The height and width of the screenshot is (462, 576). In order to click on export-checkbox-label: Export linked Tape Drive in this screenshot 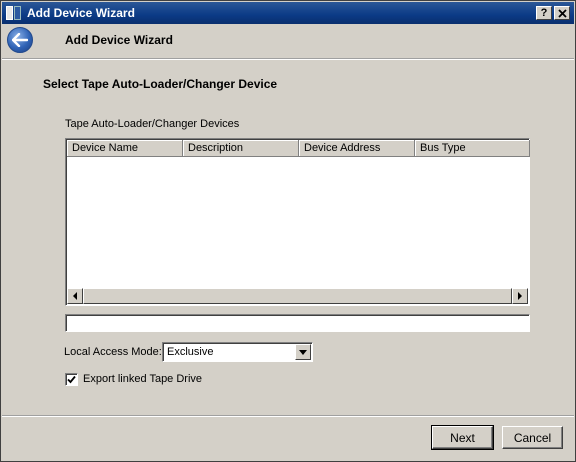, I will do `click(142, 379)`.